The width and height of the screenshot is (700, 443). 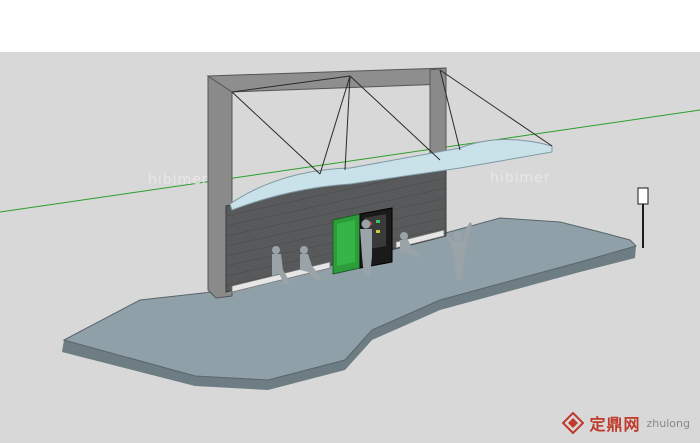 What do you see at coordinates (668, 423) in the screenshot?
I see `logo-domain: zhulong` at bounding box center [668, 423].